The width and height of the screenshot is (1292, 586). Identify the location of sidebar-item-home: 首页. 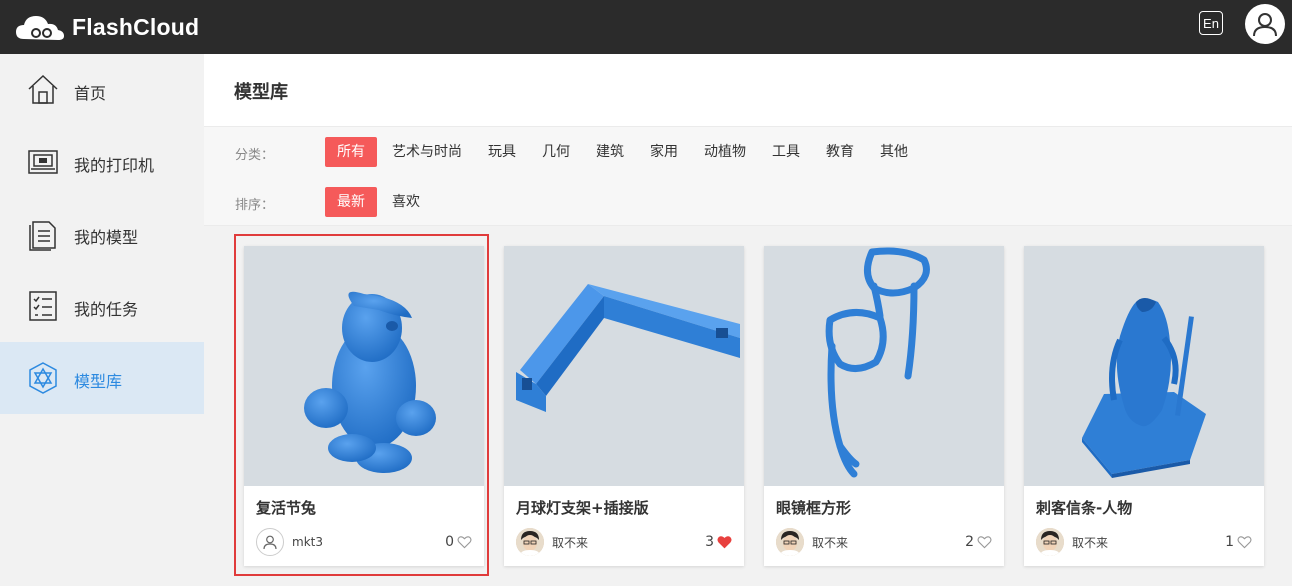
(102, 90).